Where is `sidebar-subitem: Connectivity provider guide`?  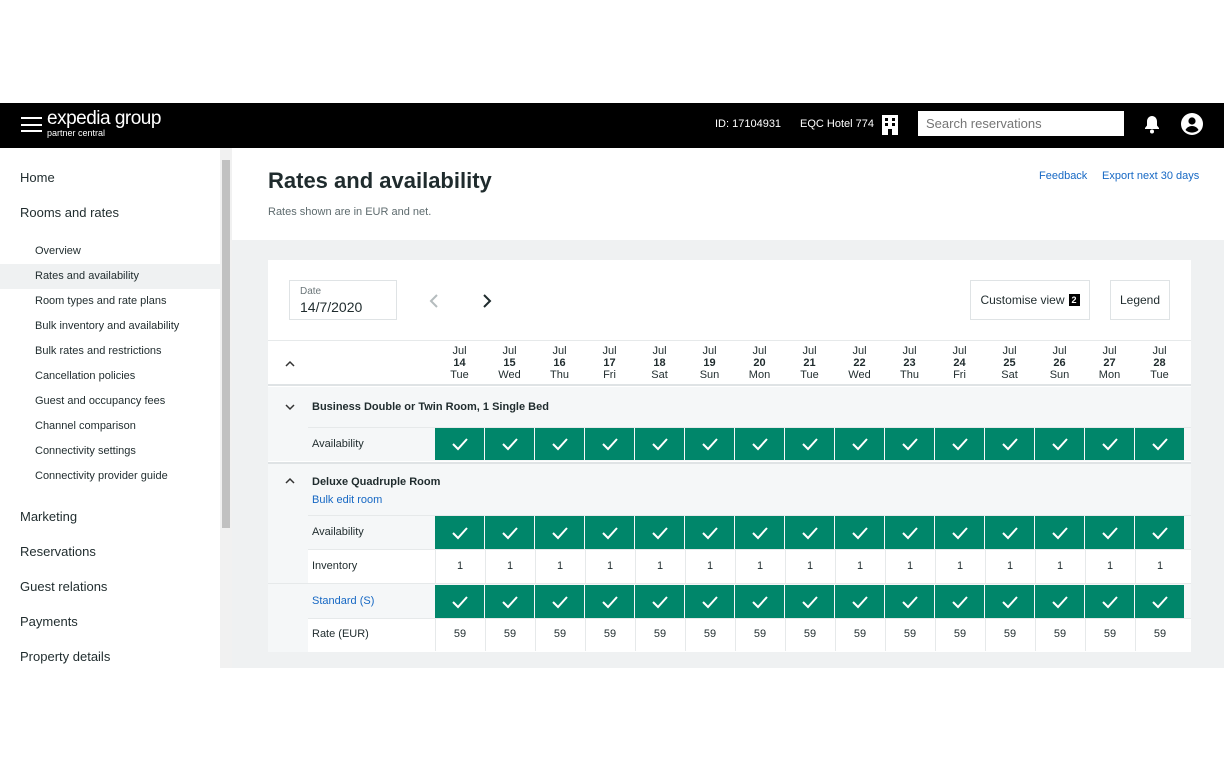
sidebar-subitem: Connectivity provider guide is located at coordinates (101, 476).